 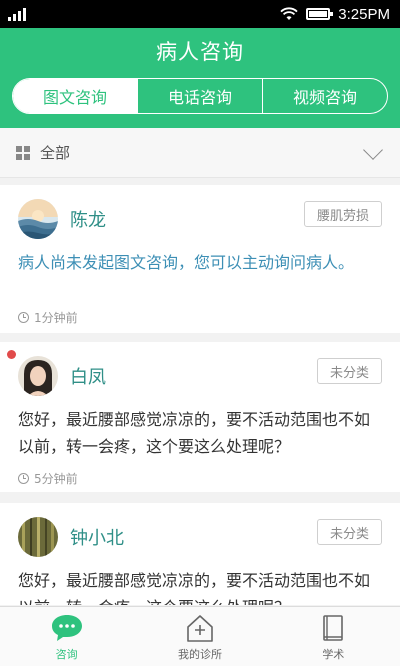 What do you see at coordinates (200, 628) in the screenshot?
I see `clinic-house-icon` at bounding box center [200, 628].